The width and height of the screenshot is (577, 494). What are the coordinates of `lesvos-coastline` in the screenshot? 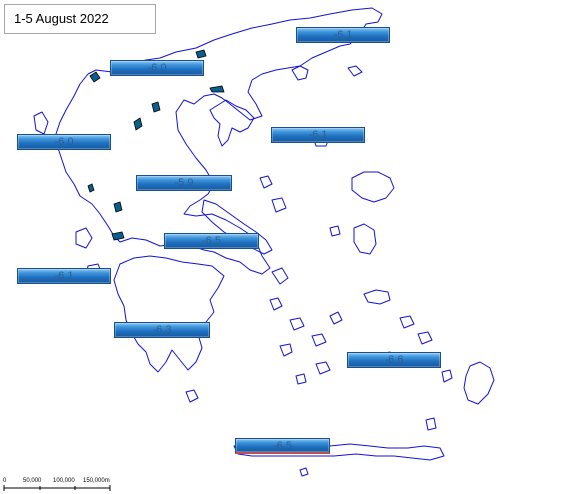 It's located at (373, 187).